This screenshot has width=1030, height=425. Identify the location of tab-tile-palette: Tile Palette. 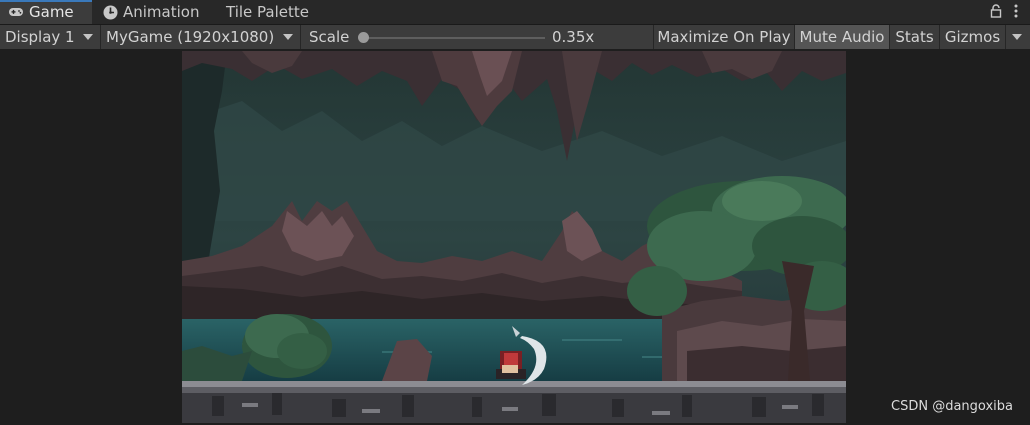
(267, 12).